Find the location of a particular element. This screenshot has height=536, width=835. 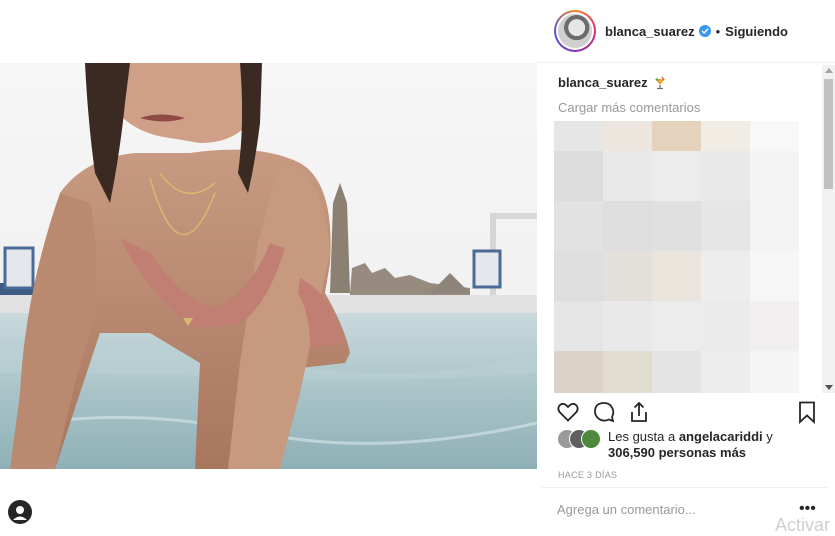

story-ring is located at coordinates (575, 31).